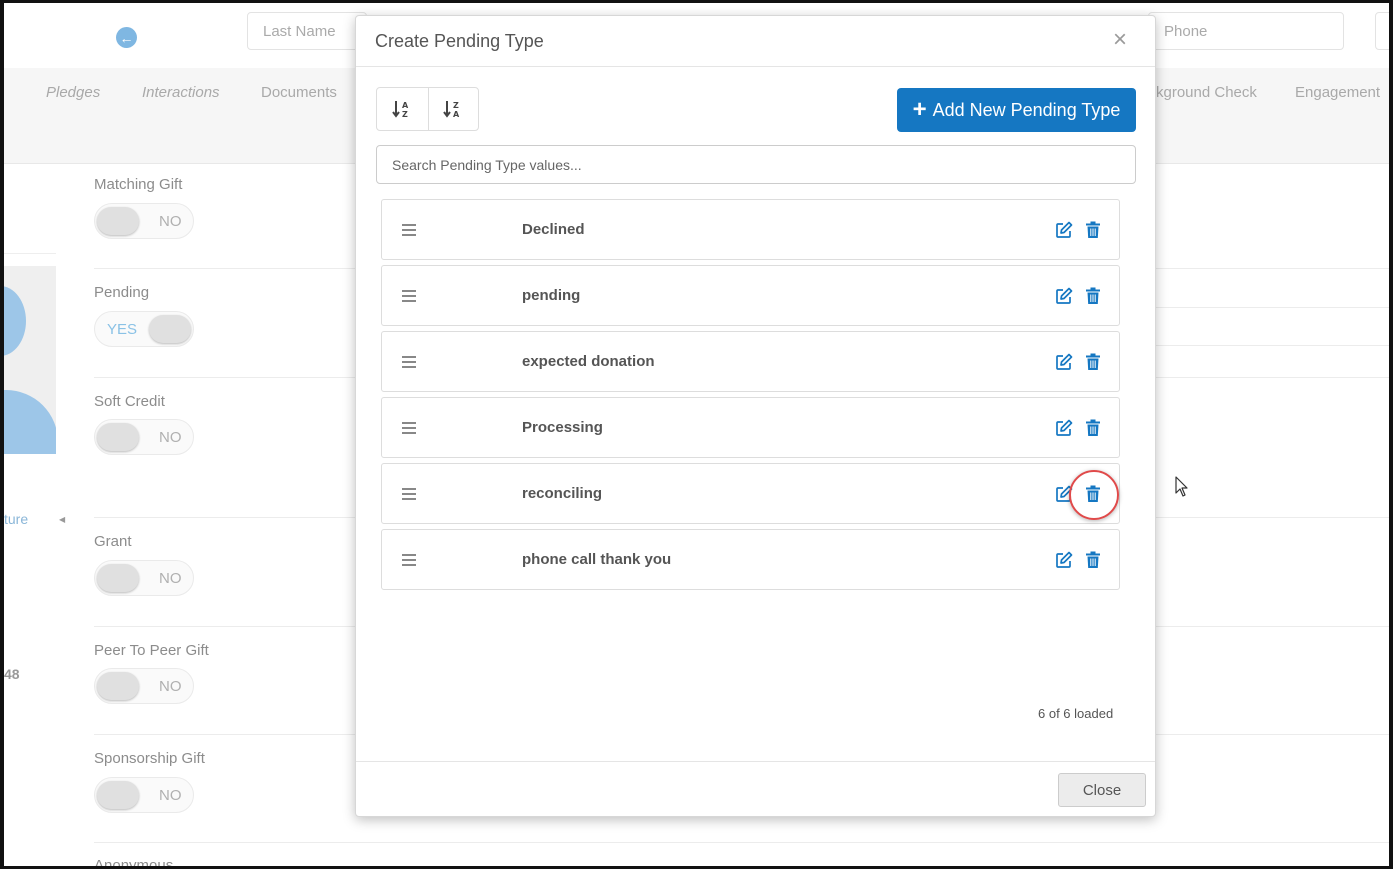  Describe the element at coordinates (12, 674) in the screenshot. I see `sidebar-number: 48` at that location.